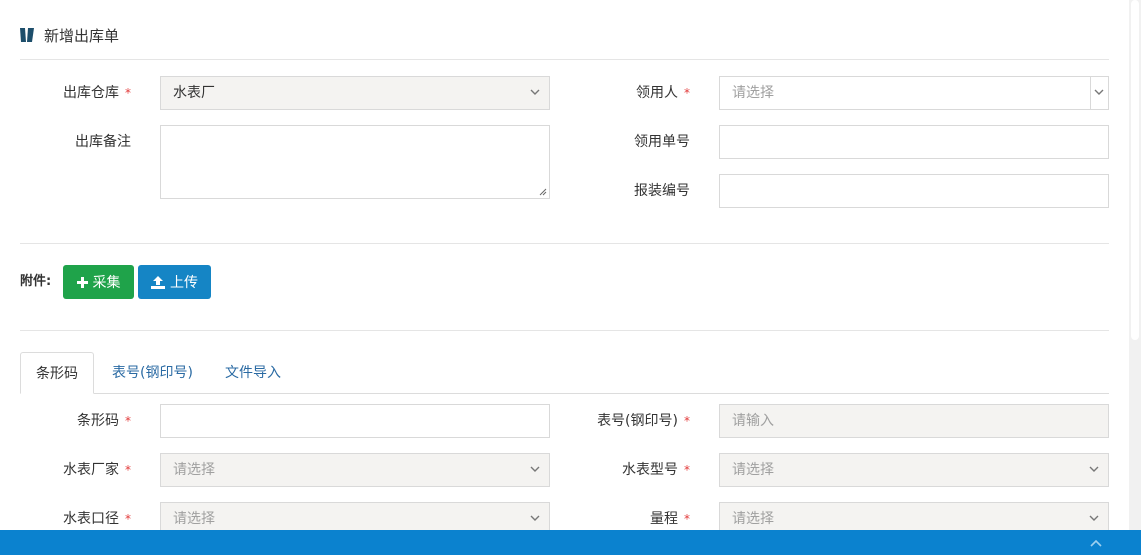  What do you see at coordinates (98, 421) in the screenshot?
I see `barcode-label-text: 条形码` at bounding box center [98, 421].